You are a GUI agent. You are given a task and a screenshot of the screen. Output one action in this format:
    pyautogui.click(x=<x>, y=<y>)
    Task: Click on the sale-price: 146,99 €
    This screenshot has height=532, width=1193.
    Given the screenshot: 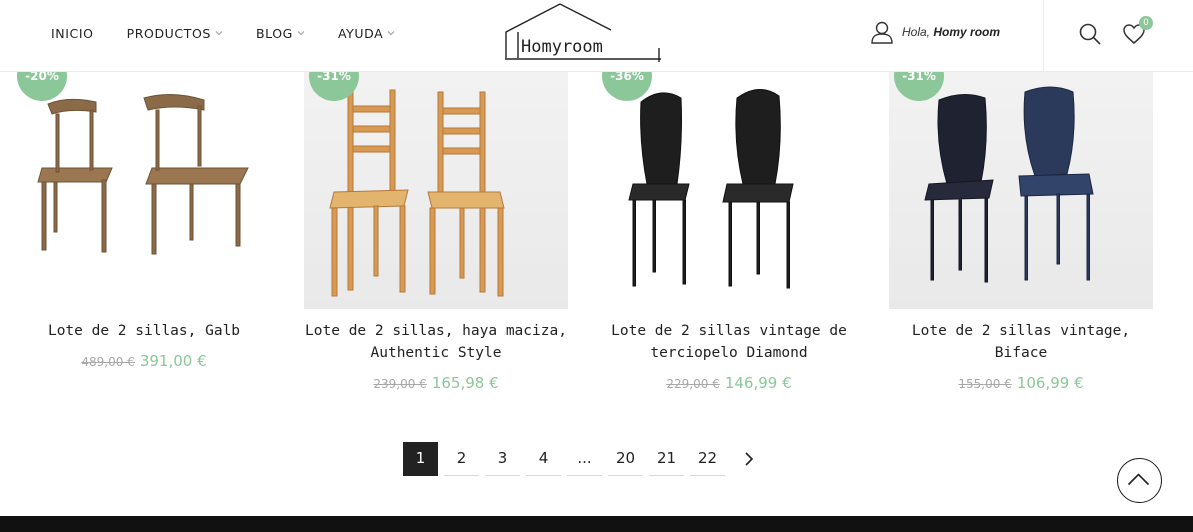 What is the action you would take?
    pyautogui.click(x=758, y=383)
    